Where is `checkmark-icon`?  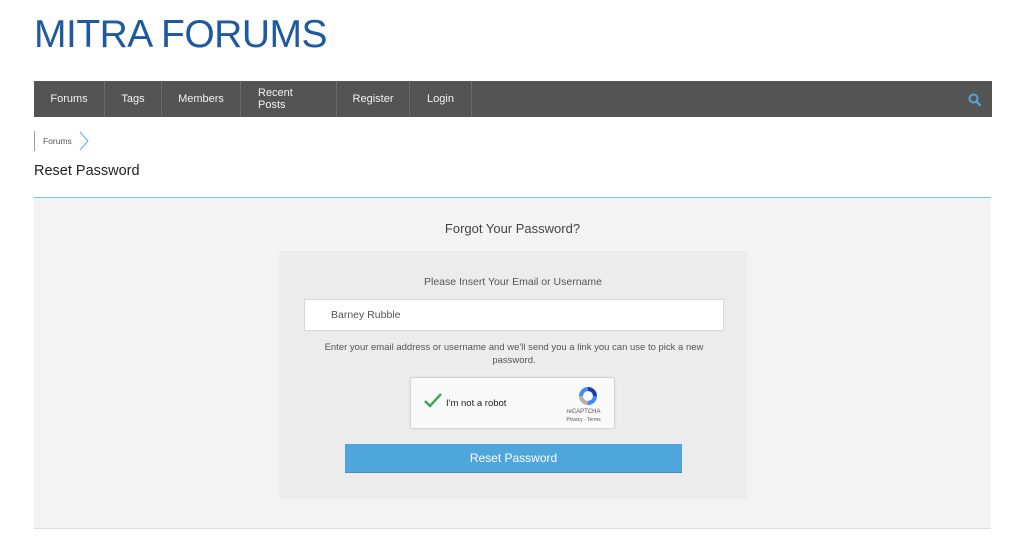
checkmark-icon is located at coordinates (433, 400).